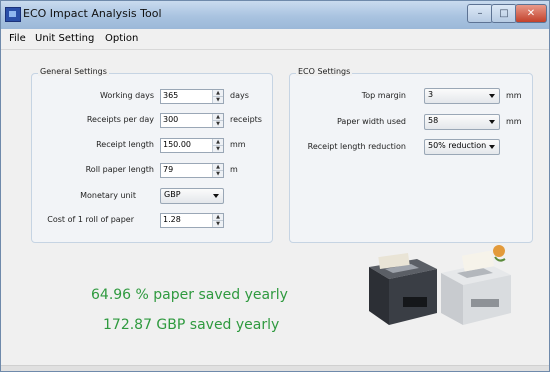 This screenshot has width=550, height=372. I want to click on receipt-reduction-value: 50% reduction, so click(457, 145).